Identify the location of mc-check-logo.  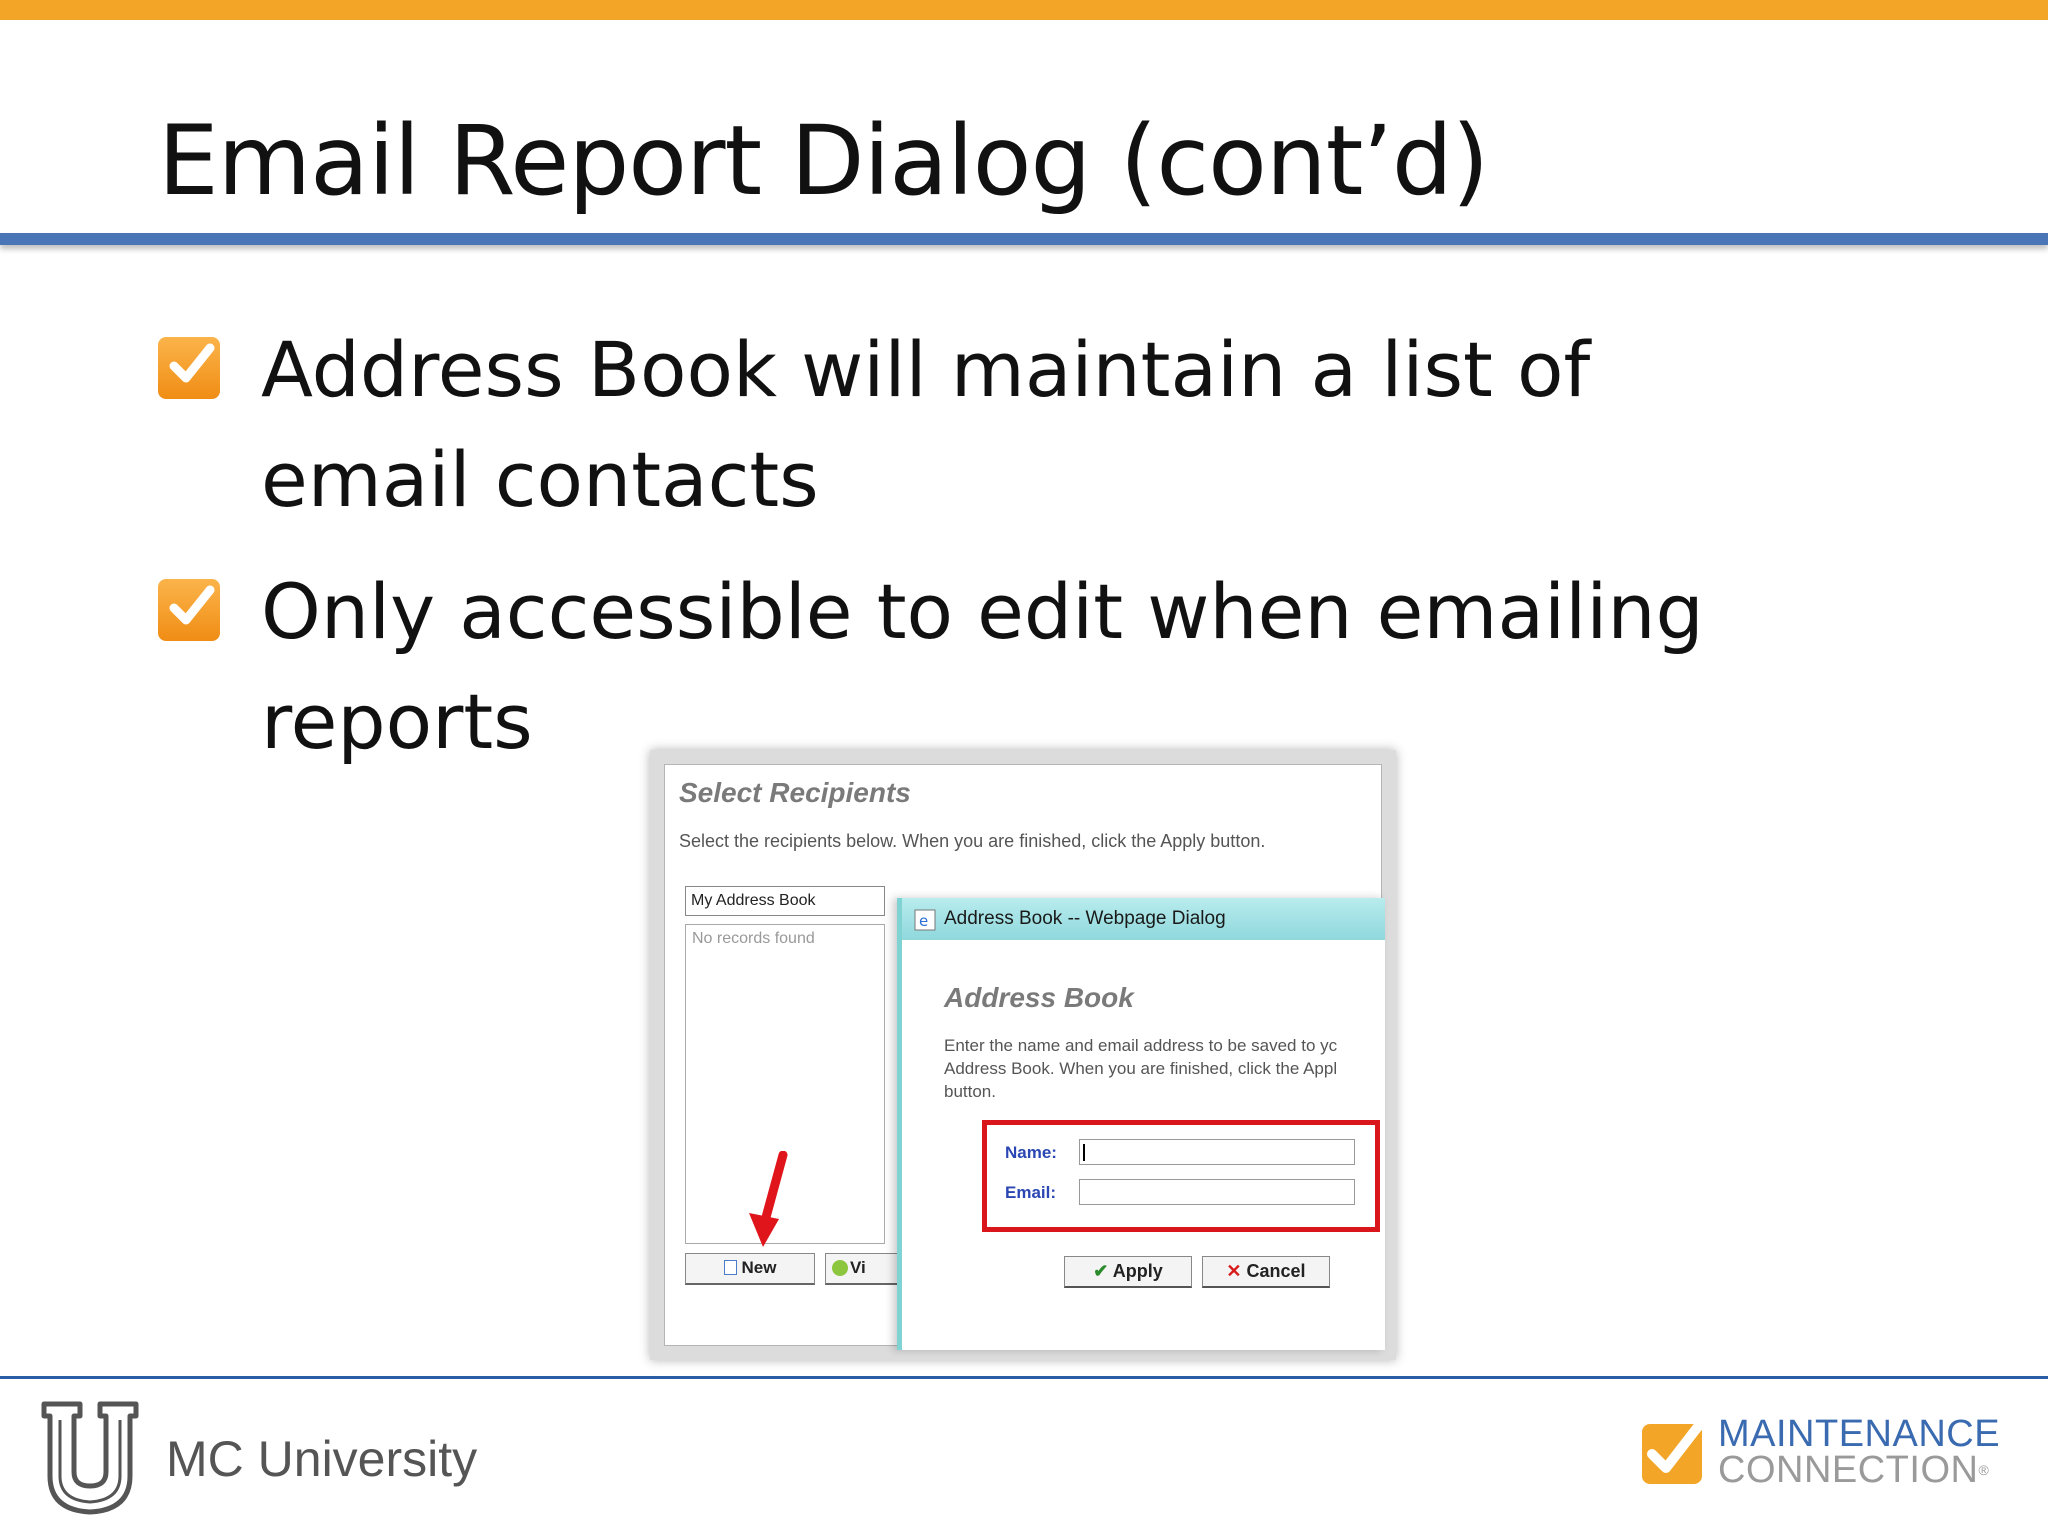
(1673, 1451).